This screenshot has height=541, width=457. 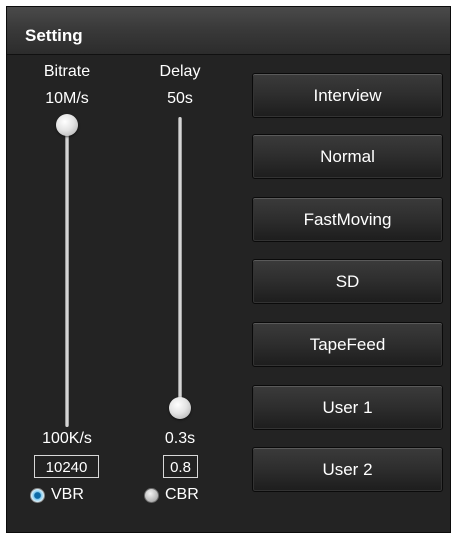 I want to click on preset-button-tapefeed: TapeFeed, so click(x=347, y=344).